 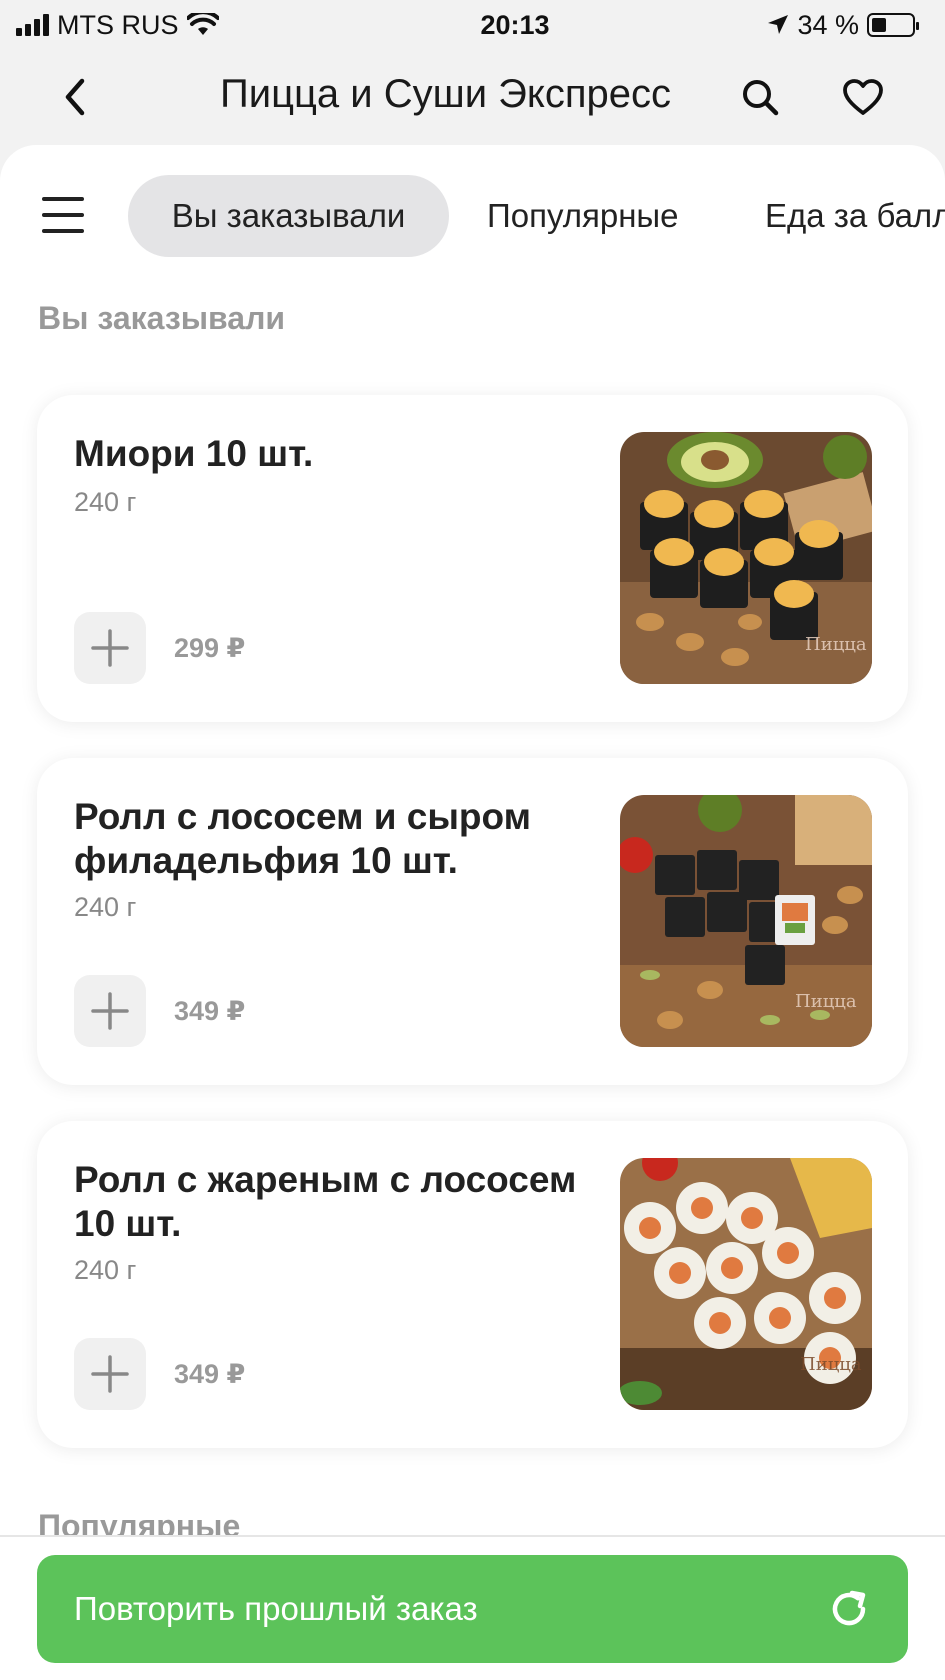 I want to click on search-icon, so click(x=761, y=98).